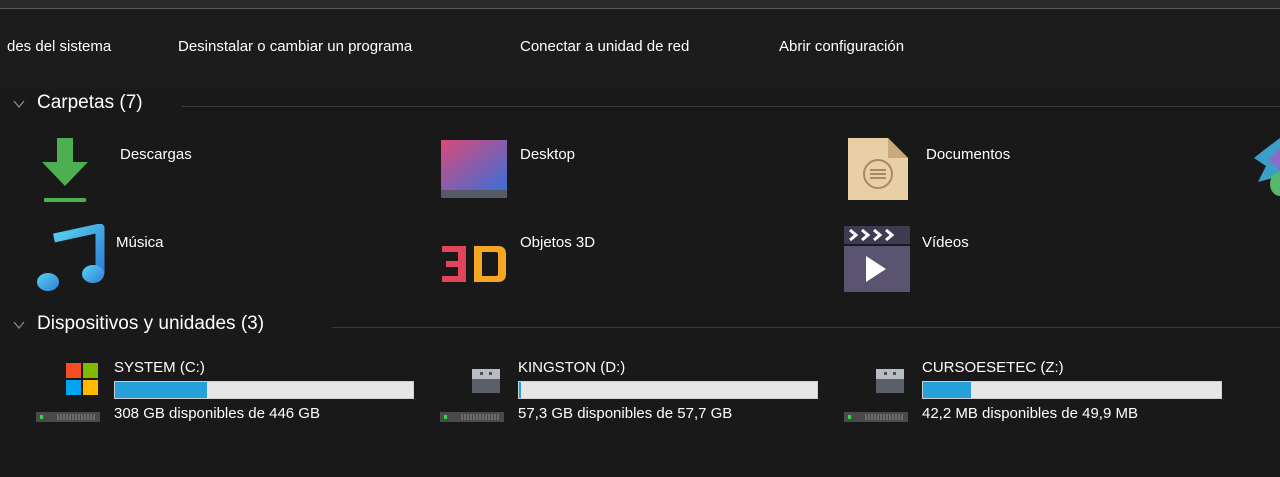  Describe the element at coordinates (82, 379) in the screenshot. I see `windows-drive-icon` at that location.